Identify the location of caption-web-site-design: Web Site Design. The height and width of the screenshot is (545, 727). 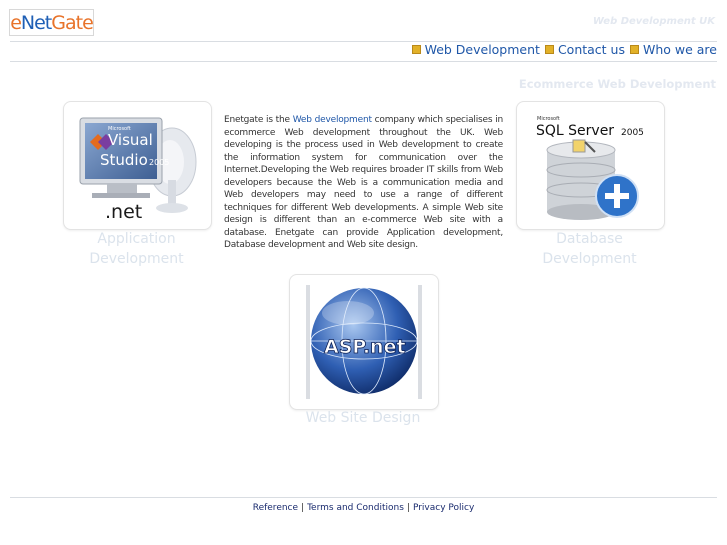
(363, 418).